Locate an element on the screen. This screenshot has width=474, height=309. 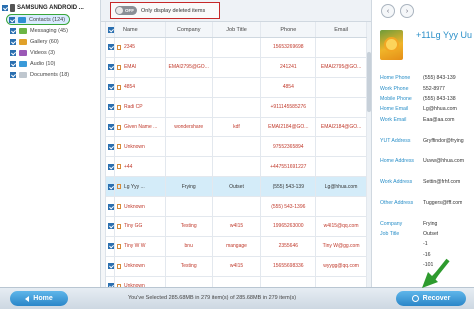
cell-name-text: Tiny GG is located at coordinates (133, 226).